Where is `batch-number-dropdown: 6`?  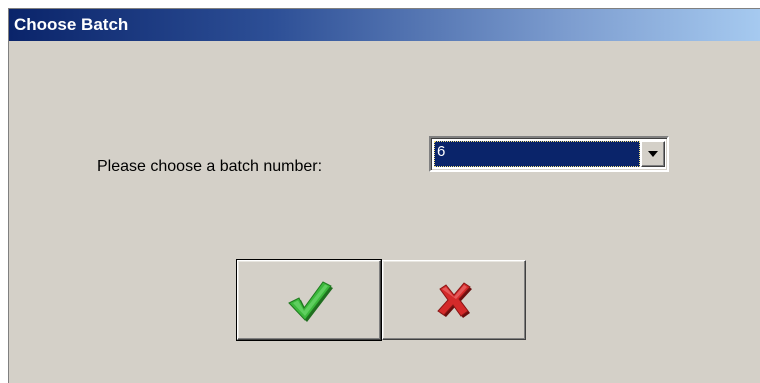 batch-number-dropdown: 6 is located at coordinates (549, 154).